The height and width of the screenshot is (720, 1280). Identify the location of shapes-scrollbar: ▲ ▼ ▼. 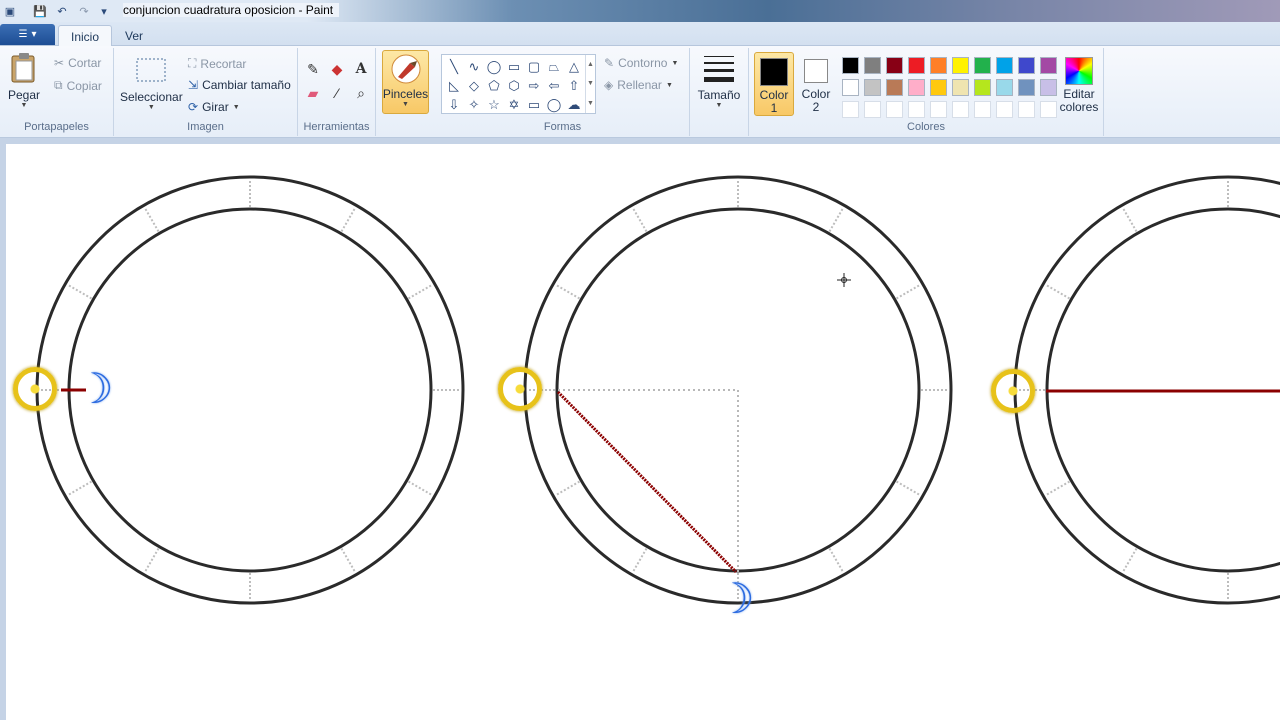
(590, 84).